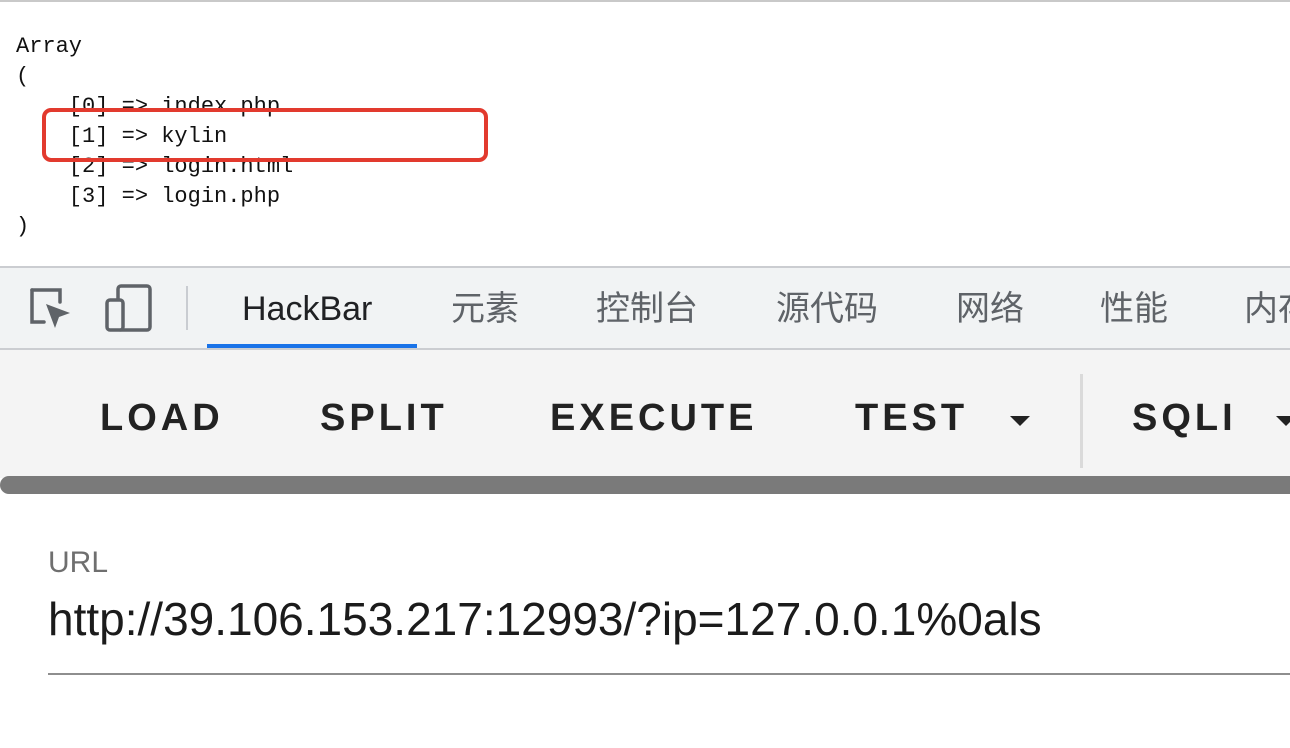 The image size is (1290, 748). I want to click on sqli-dropdown-caret-icon, so click(1283, 421).